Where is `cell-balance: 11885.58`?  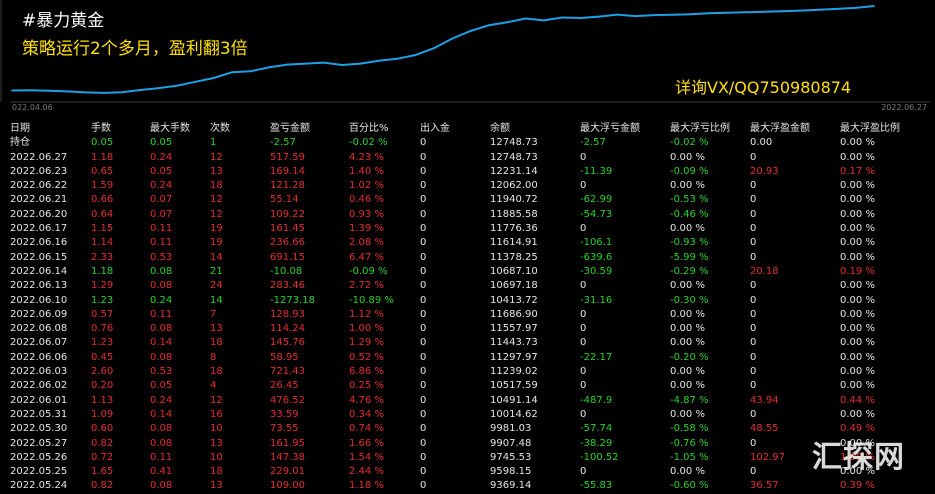
cell-balance: 11885.58 is located at coordinates (514, 214).